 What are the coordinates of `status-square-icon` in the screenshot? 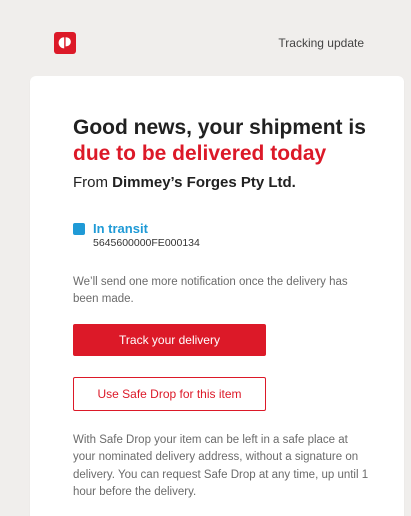 It's located at (79, 228).